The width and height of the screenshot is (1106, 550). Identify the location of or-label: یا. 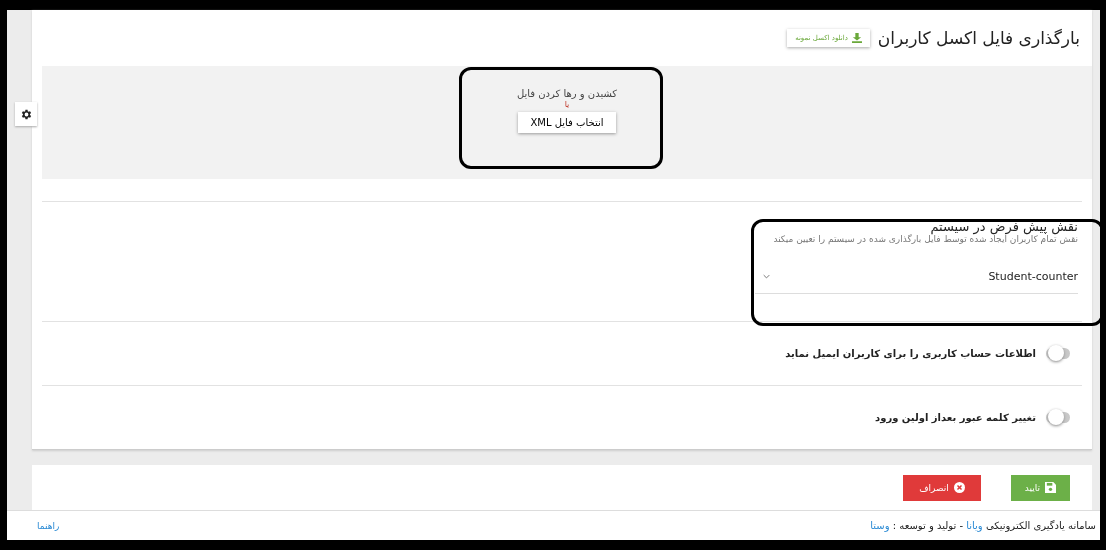
(567, 104).